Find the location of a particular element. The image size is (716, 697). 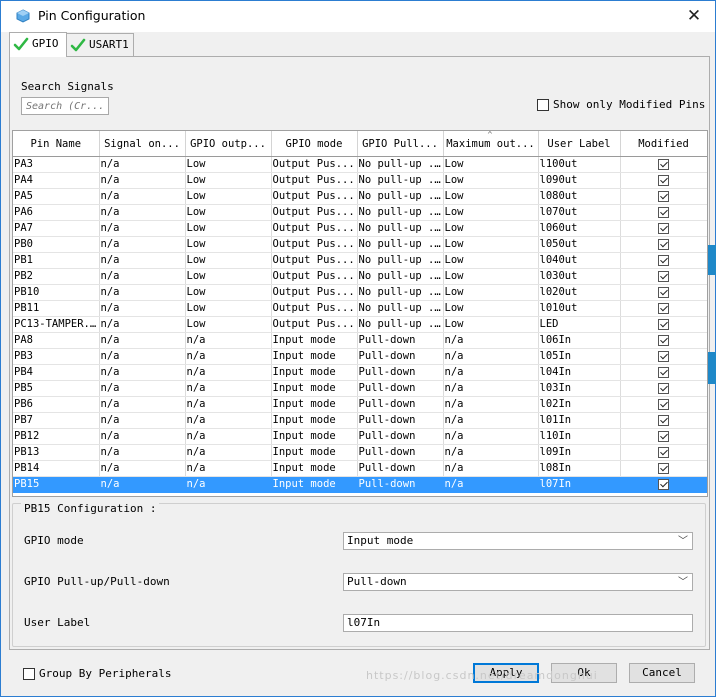

cell-pin-name: PA3 is located at coordinates (56, 164).